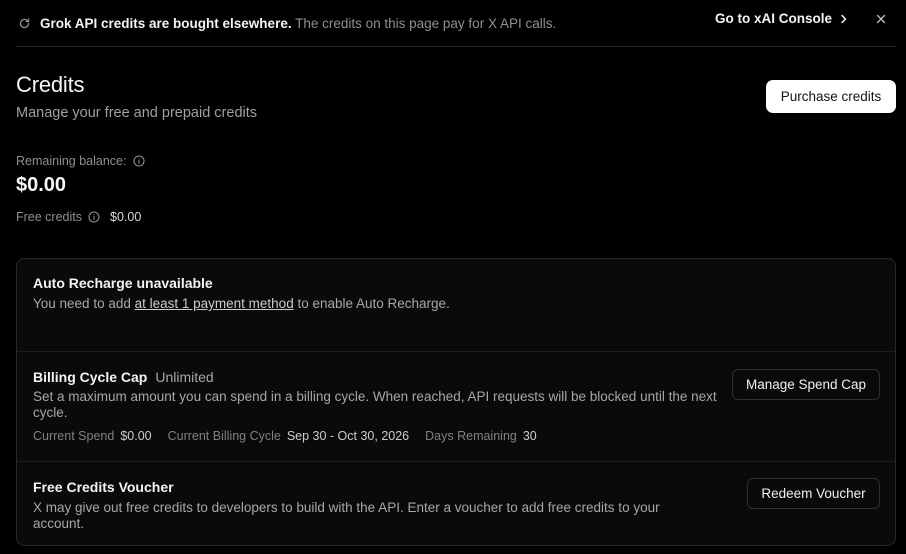 This screenshot has width=906, height=554. What do you see at coordinates (813, 493) in the screenshot?
I see `redeem-voucher-button: Redeem Voucher` at bounding box center [813, 493].